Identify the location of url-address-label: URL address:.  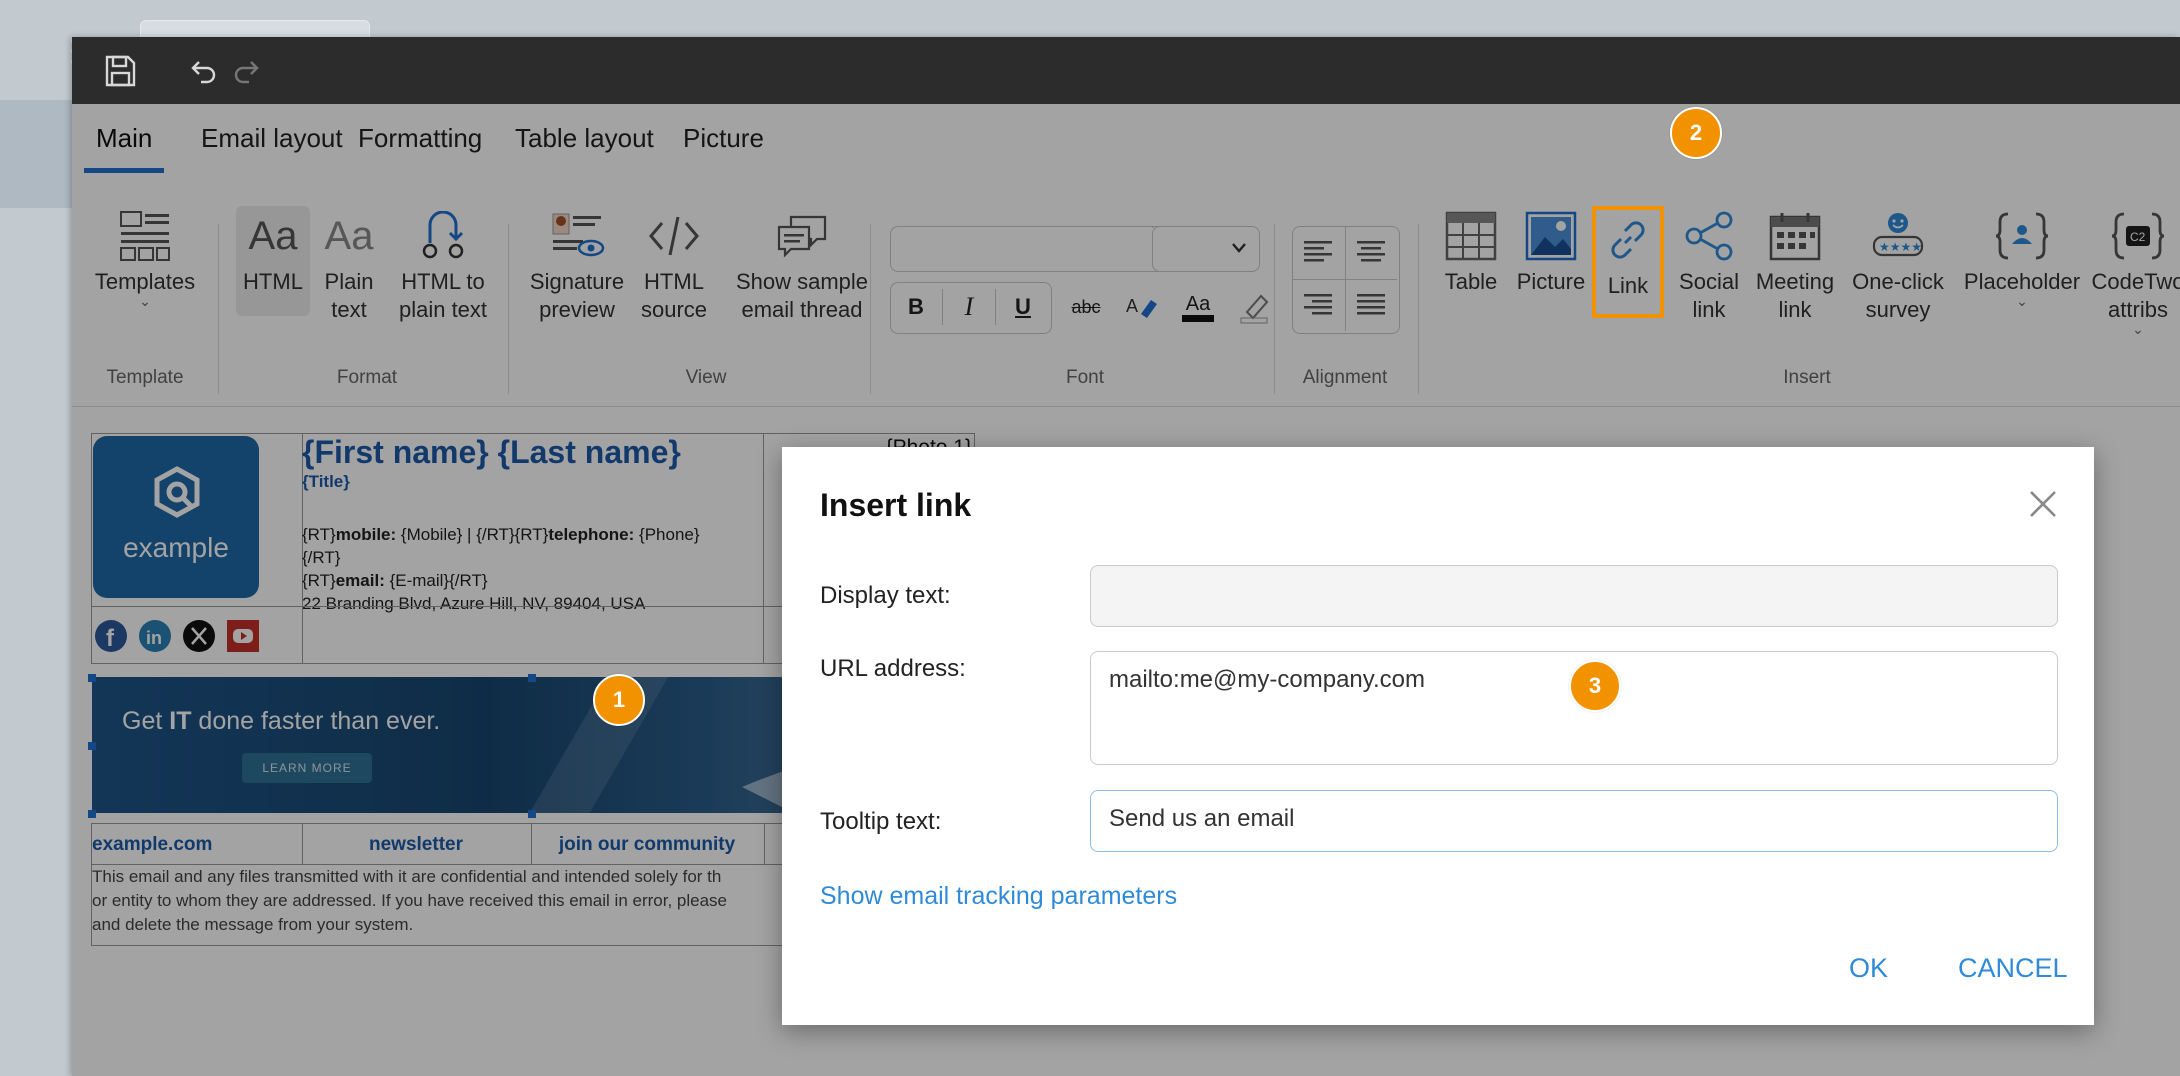
(893, 668).